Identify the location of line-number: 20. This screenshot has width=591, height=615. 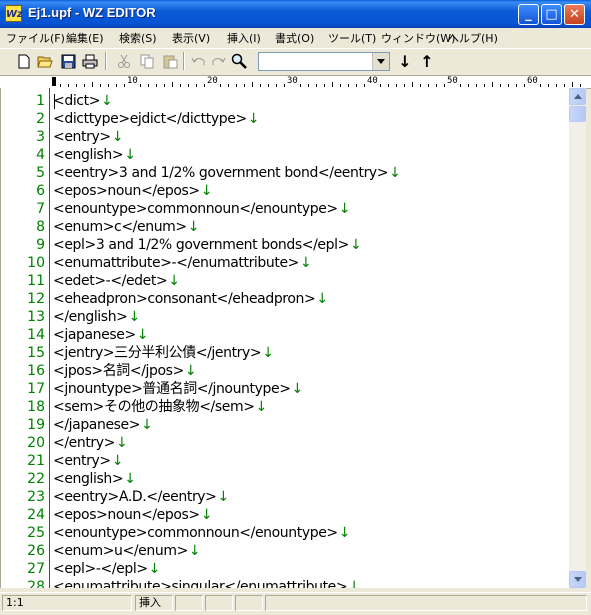
(36, 443).